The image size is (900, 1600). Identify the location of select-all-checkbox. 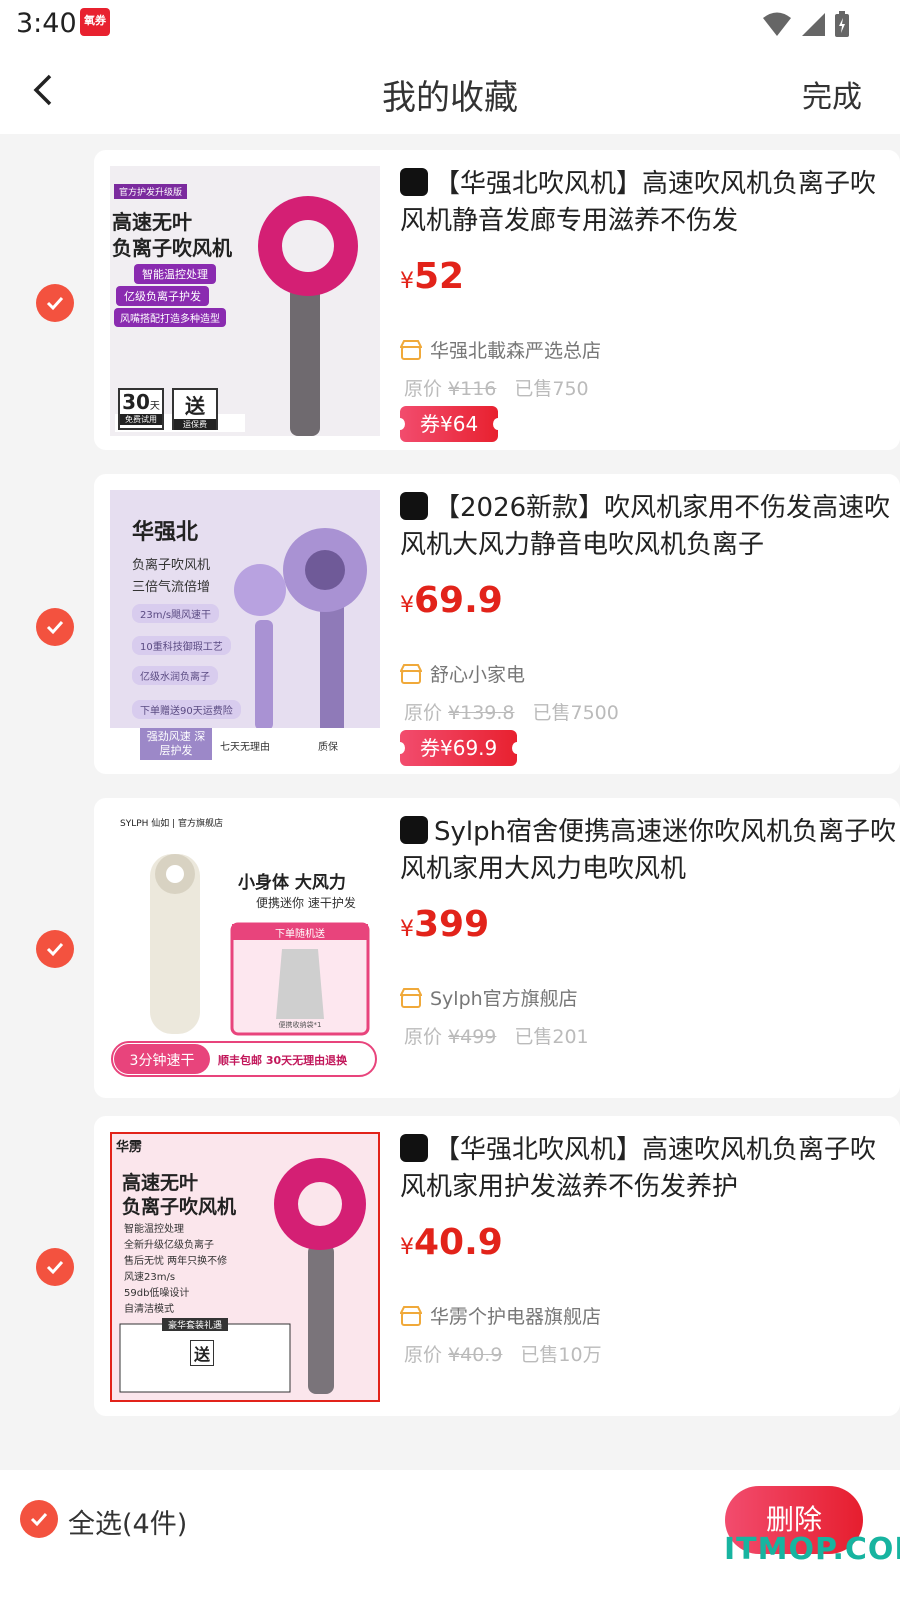
(39, 1519).